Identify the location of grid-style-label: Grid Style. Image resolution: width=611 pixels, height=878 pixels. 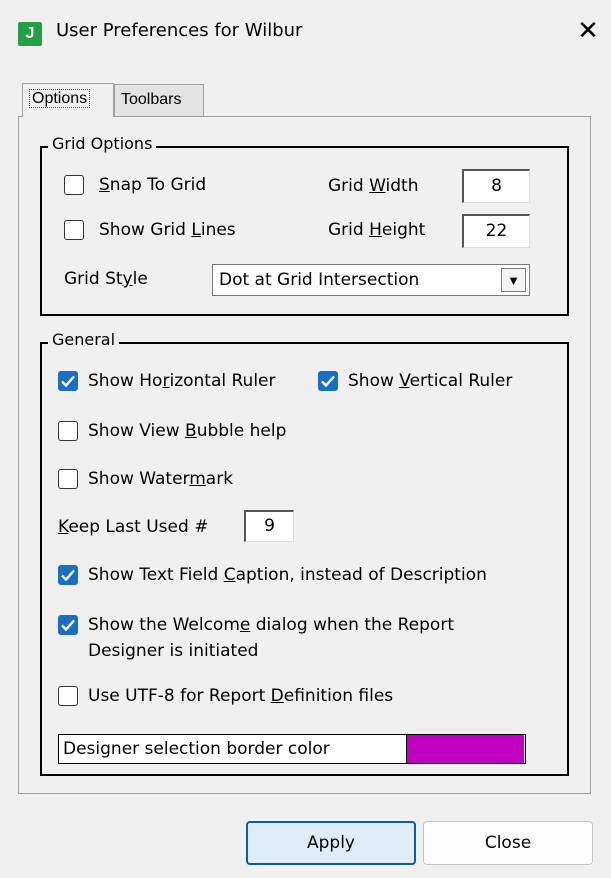
(106, 279).